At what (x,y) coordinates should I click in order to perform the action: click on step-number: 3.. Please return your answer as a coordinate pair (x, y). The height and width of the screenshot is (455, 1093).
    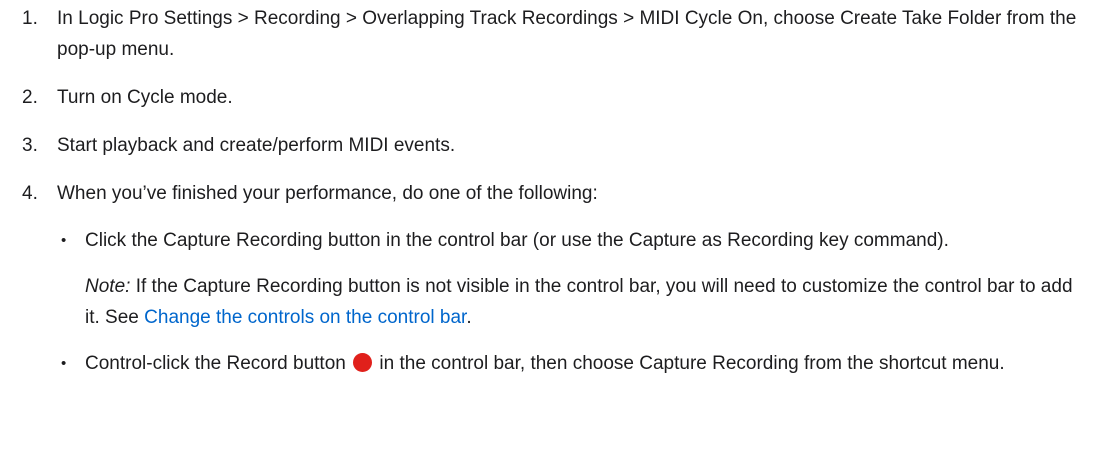
    Looking at the image, I should click on (30, 145).